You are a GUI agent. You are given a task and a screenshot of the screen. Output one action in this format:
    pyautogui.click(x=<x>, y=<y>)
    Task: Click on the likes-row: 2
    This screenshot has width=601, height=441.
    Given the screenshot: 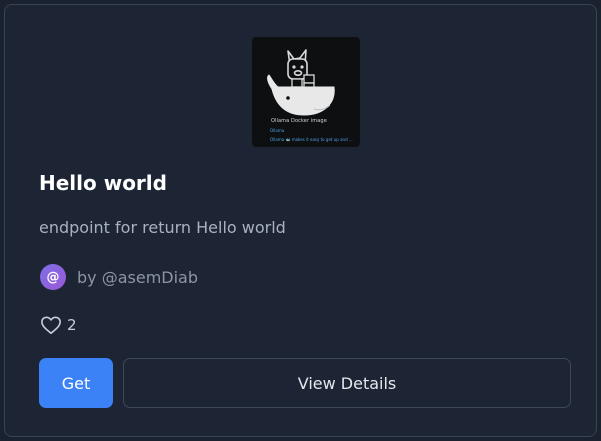 What is the action you would take?
    pyautogui.click(x=58, y=325)
    